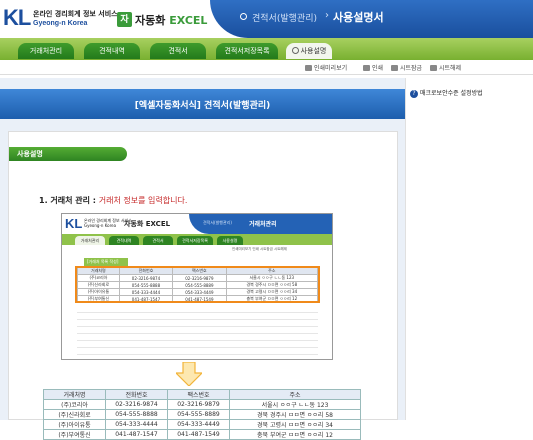 The height and width of the screenshot is (440, 533). Describe the element at coordinates (147, 224) in the screenshot. I see `mini-excel-brand: 자동화 EXCEL` at that location.